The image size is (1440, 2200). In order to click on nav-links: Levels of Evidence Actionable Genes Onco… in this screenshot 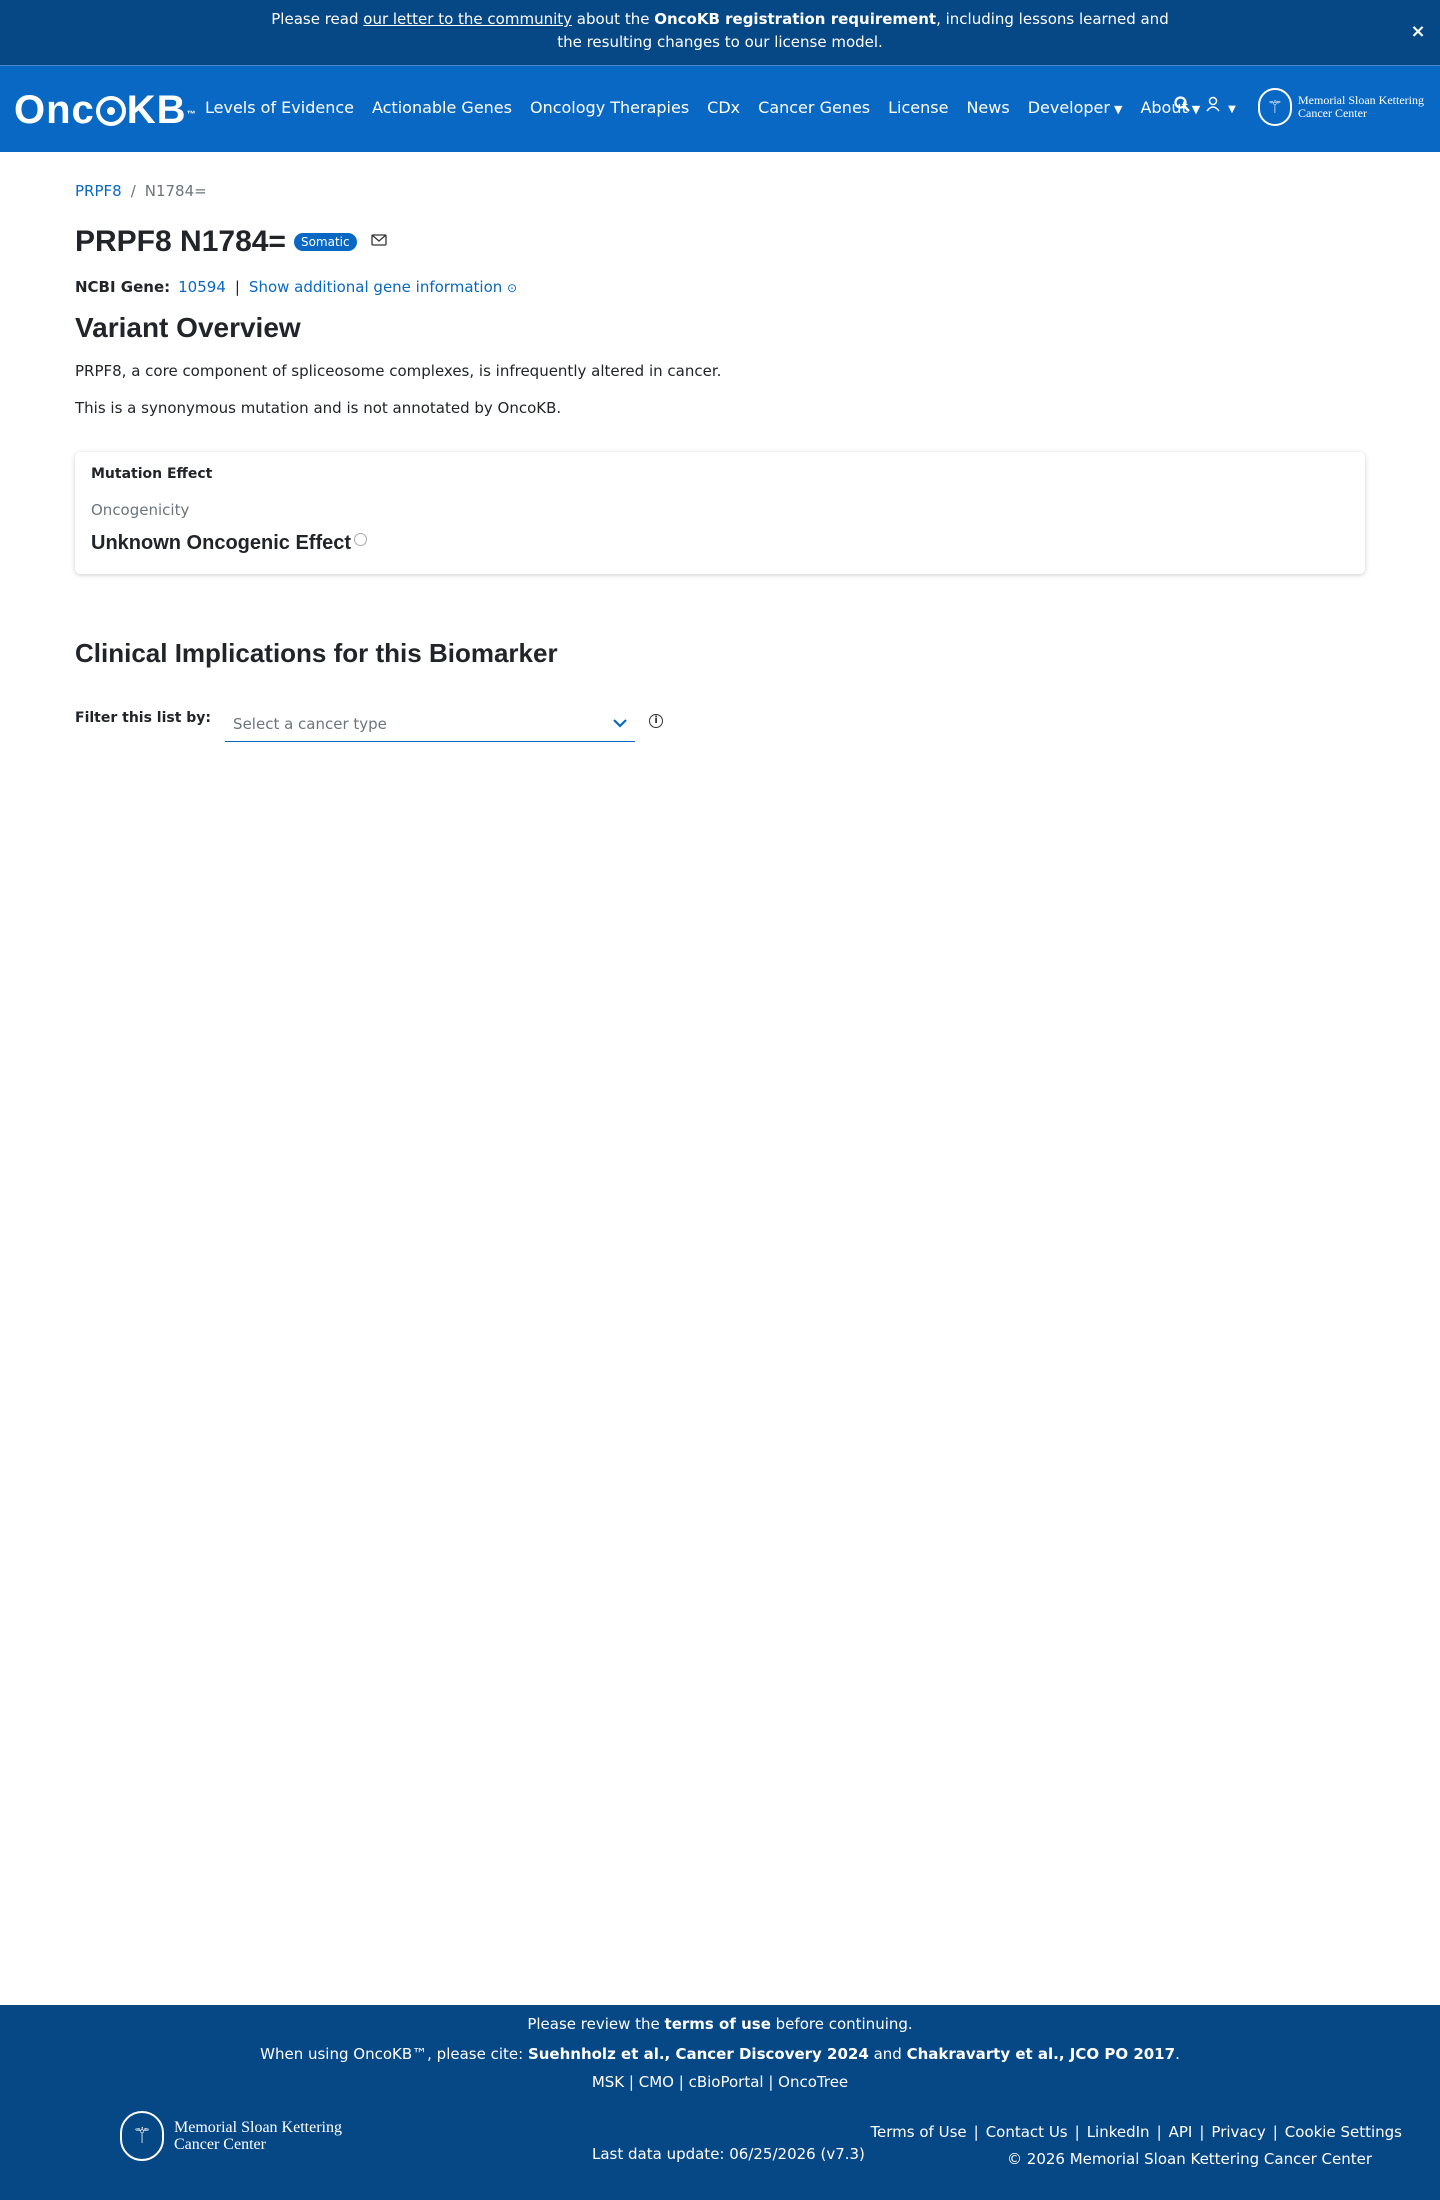, I will do `click(711, 107)`.